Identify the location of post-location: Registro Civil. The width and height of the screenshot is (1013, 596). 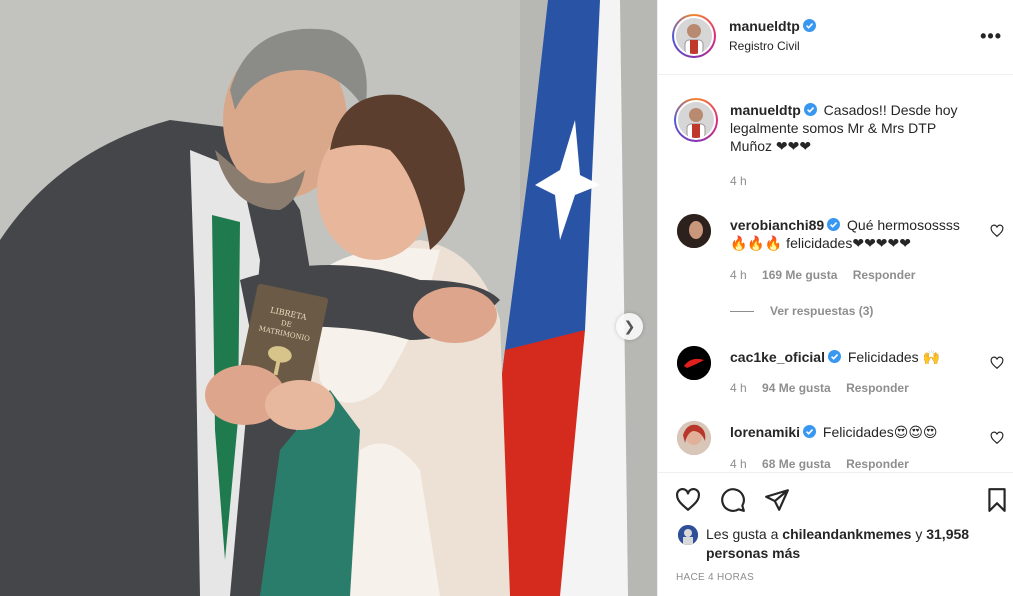
(764, 46).